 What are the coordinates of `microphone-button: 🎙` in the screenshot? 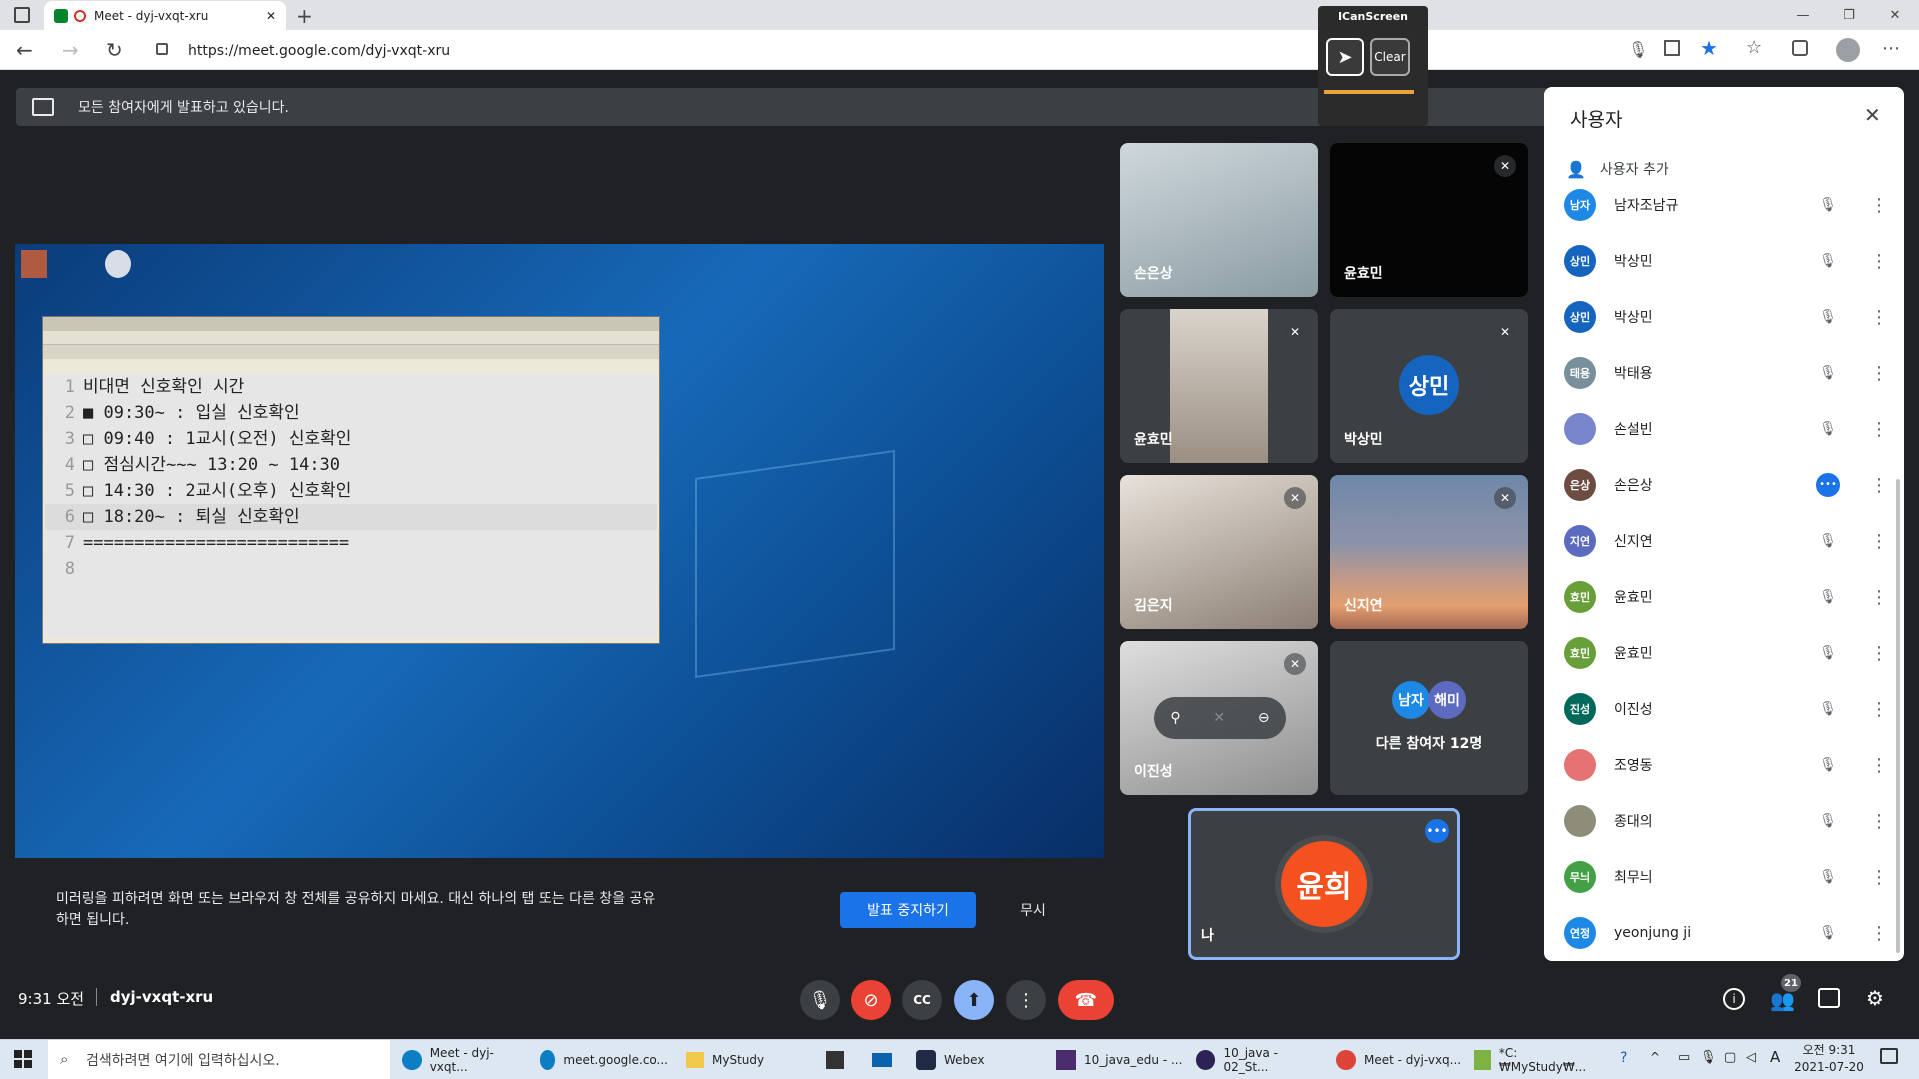 It's located at (820, 1000).